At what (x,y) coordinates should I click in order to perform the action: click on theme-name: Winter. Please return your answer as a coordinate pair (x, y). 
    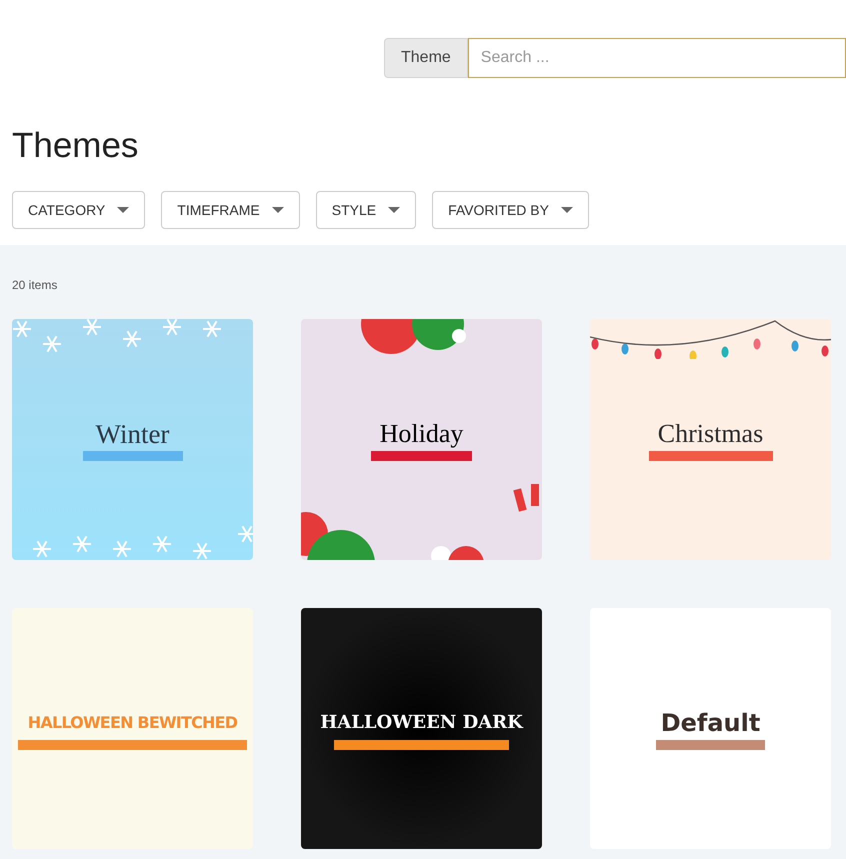
    Looking at the image, I should click on (133, 433).